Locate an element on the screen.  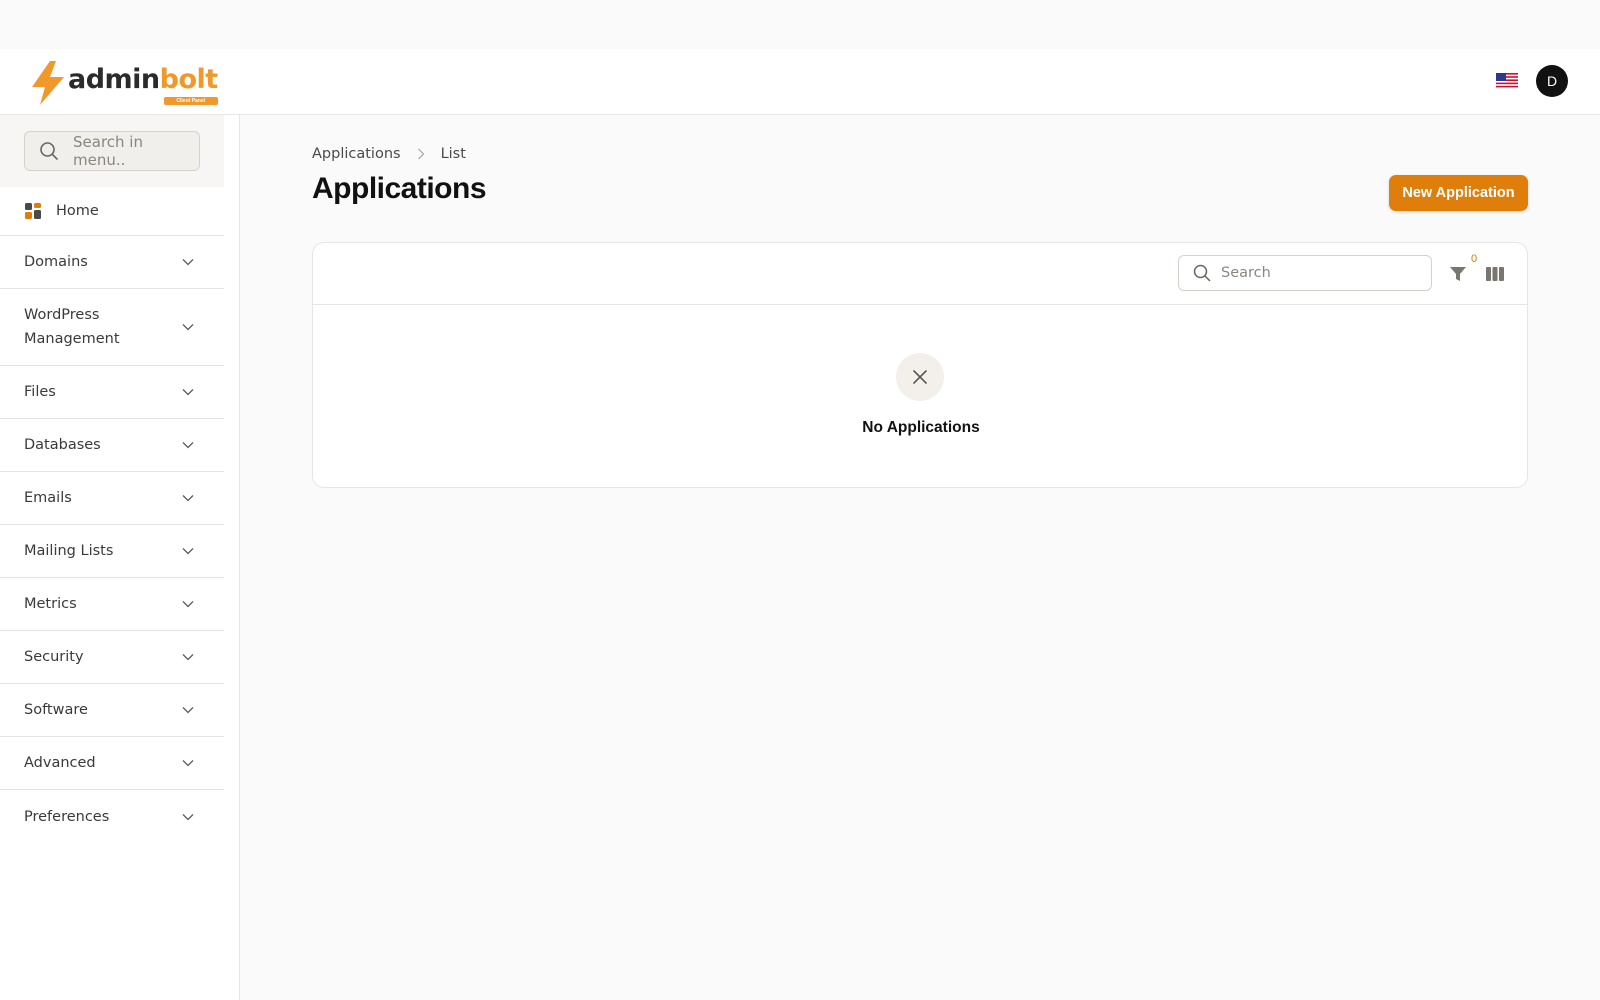
sidebar-item-mailing-lists: Mailing Lists is located at coordinates (112, 551).